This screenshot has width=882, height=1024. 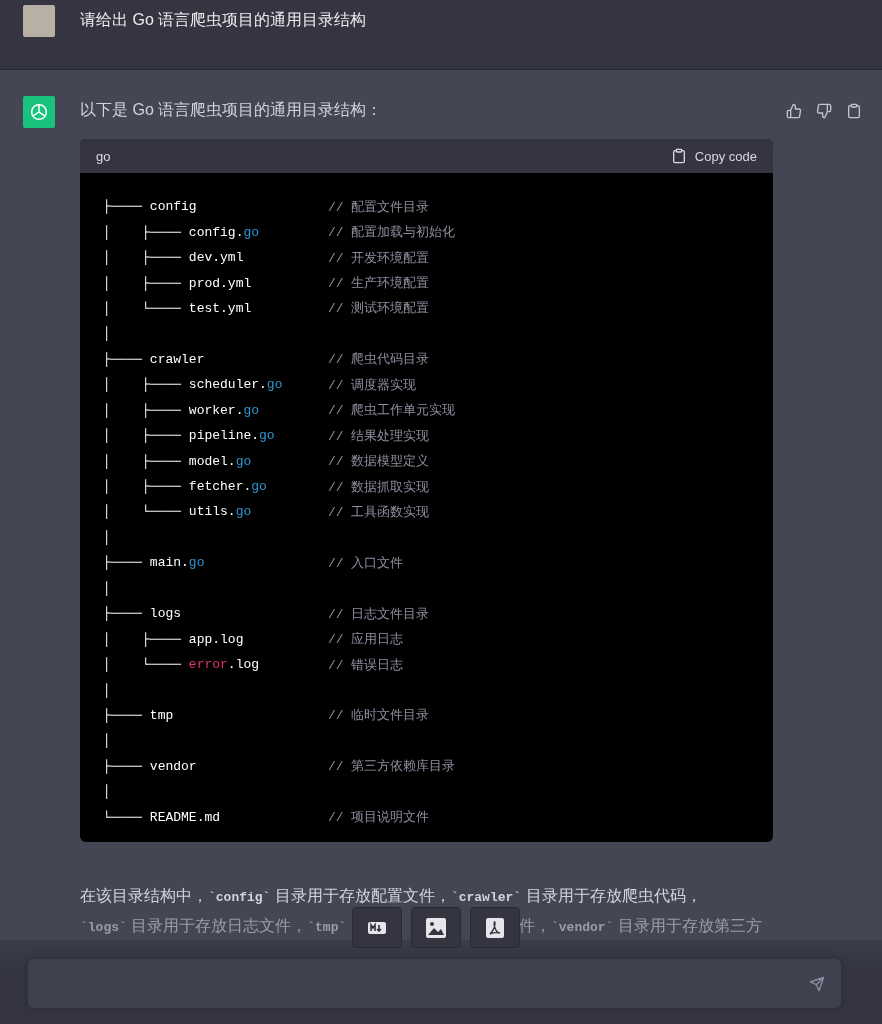 What do you see at coordinates (794, 110) in the screenshot?
I see `thumbs-up-icon` at bounding box center [794, 110].